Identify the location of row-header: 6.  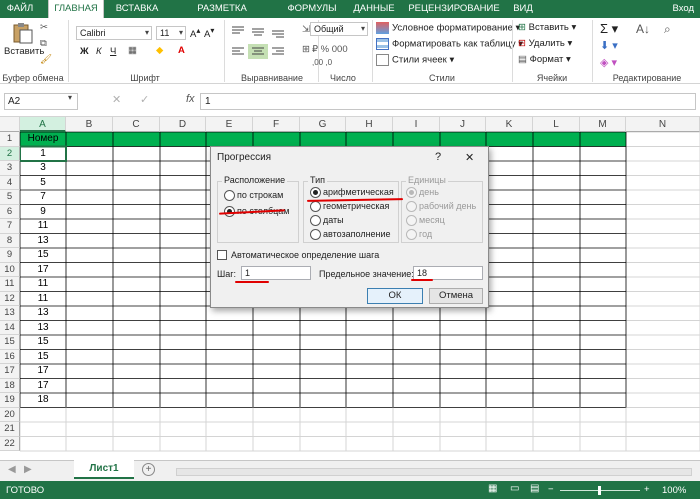
(10, 211).